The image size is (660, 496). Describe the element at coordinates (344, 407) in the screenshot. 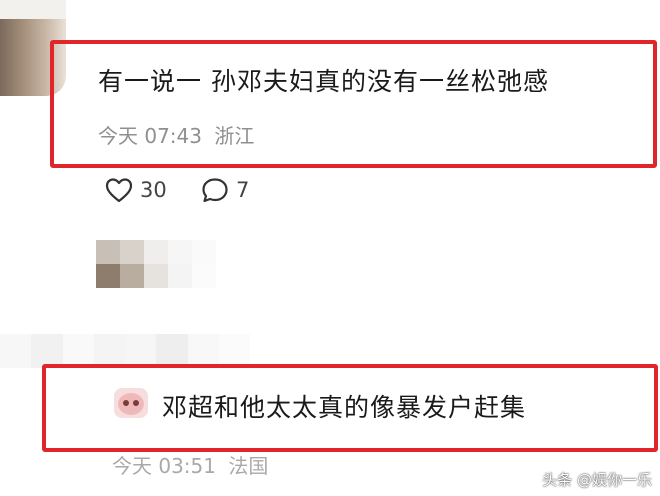

I see `comment-text: 邓超和他太太真的像暴发户赶集` at that location.